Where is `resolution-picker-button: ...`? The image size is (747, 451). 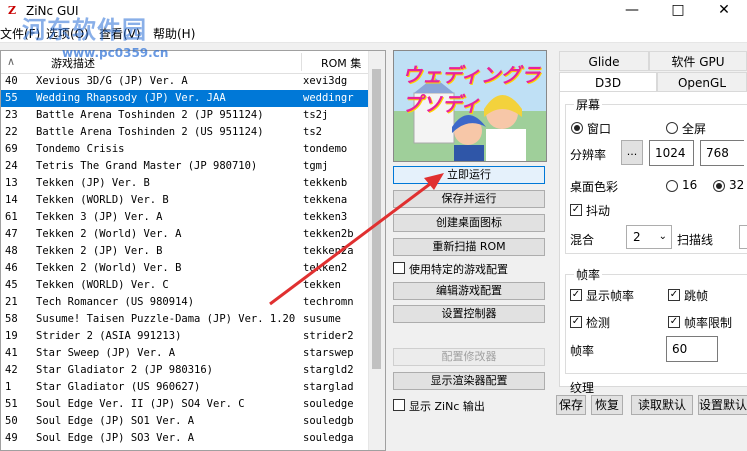 resolution-picker-button: ... is located at coordinates (632, 152).